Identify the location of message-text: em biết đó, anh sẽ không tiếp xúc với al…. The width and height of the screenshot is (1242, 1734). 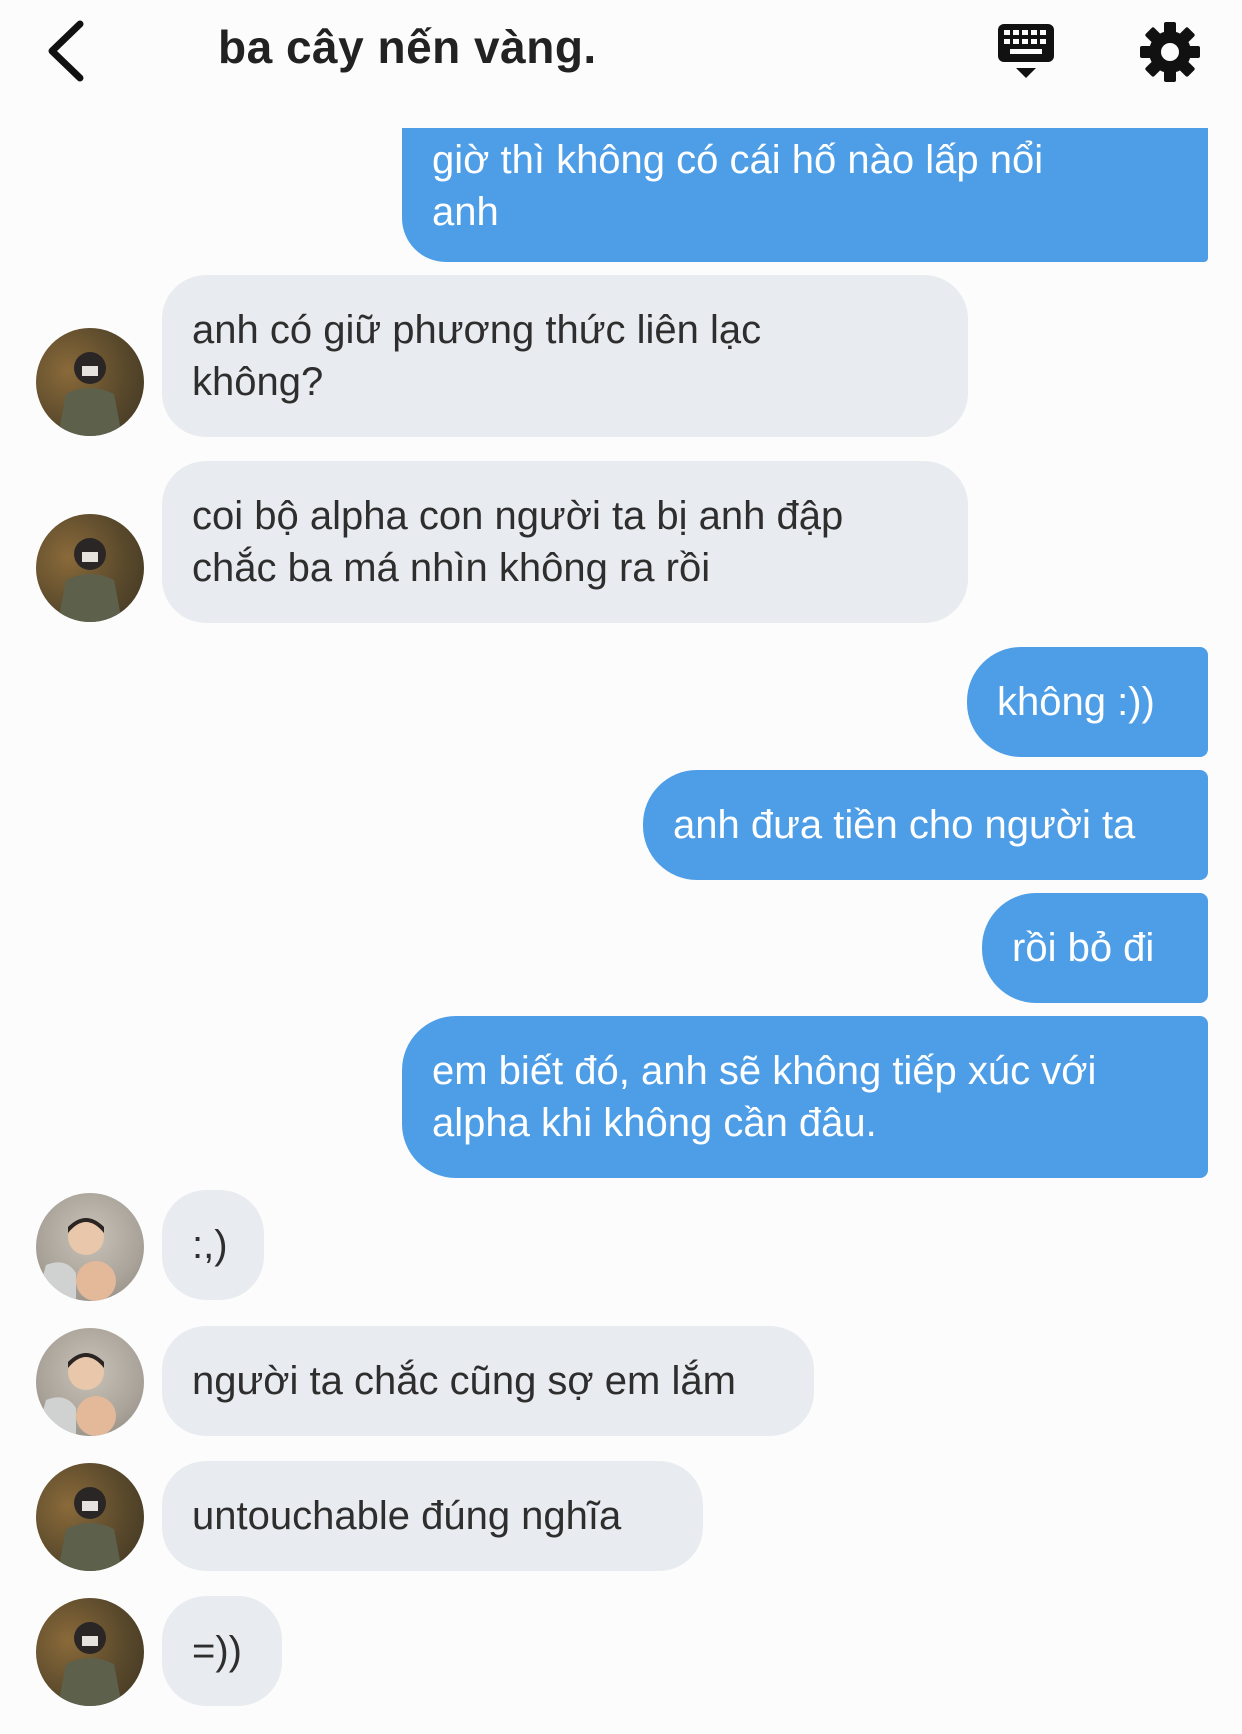
(764, 1097).